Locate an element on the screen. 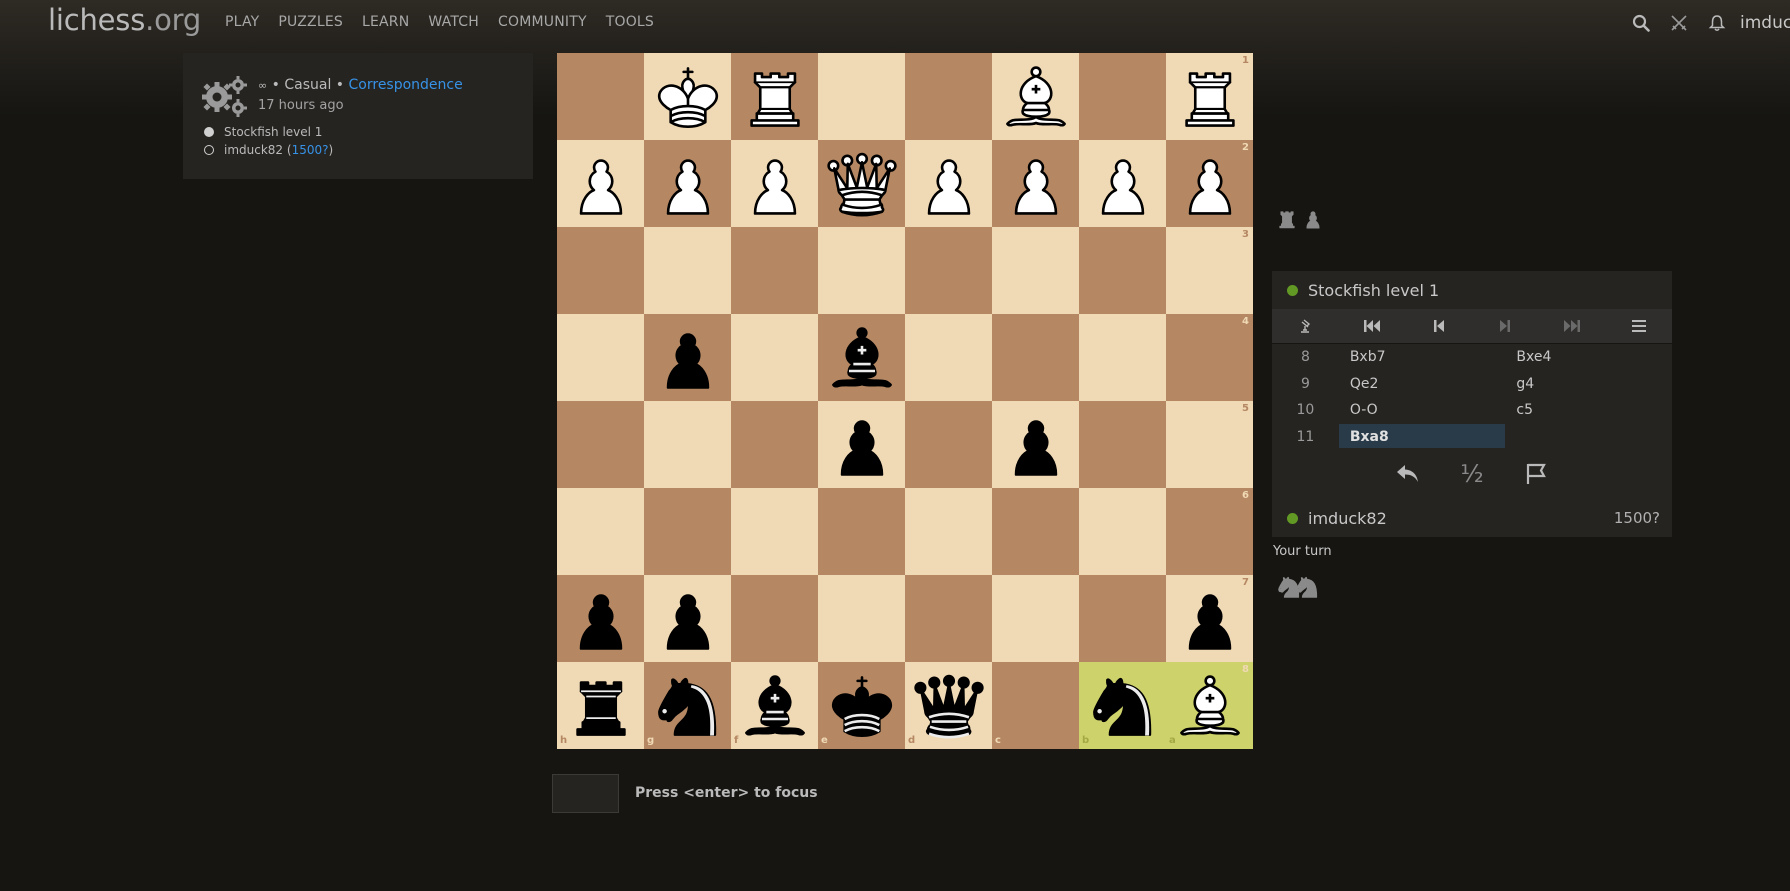 The image size is (1790, 891). black-pawn-g4 is located at coordinates (687, 357).